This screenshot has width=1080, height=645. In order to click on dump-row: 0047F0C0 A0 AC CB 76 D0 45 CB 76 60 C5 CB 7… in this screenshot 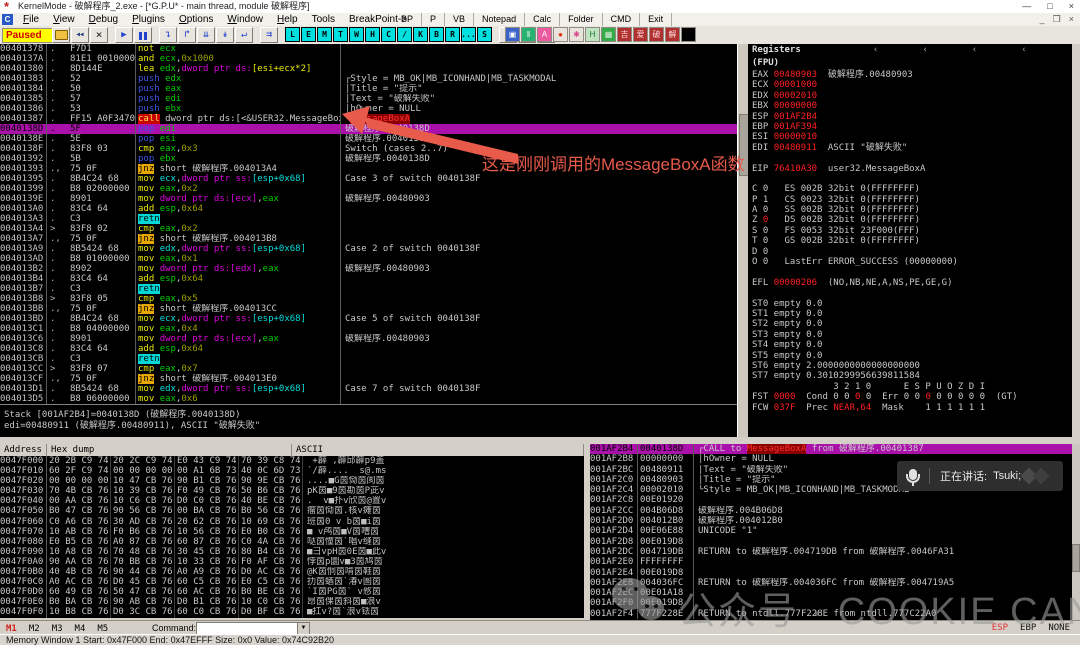, I will do `click(292, 582)`.